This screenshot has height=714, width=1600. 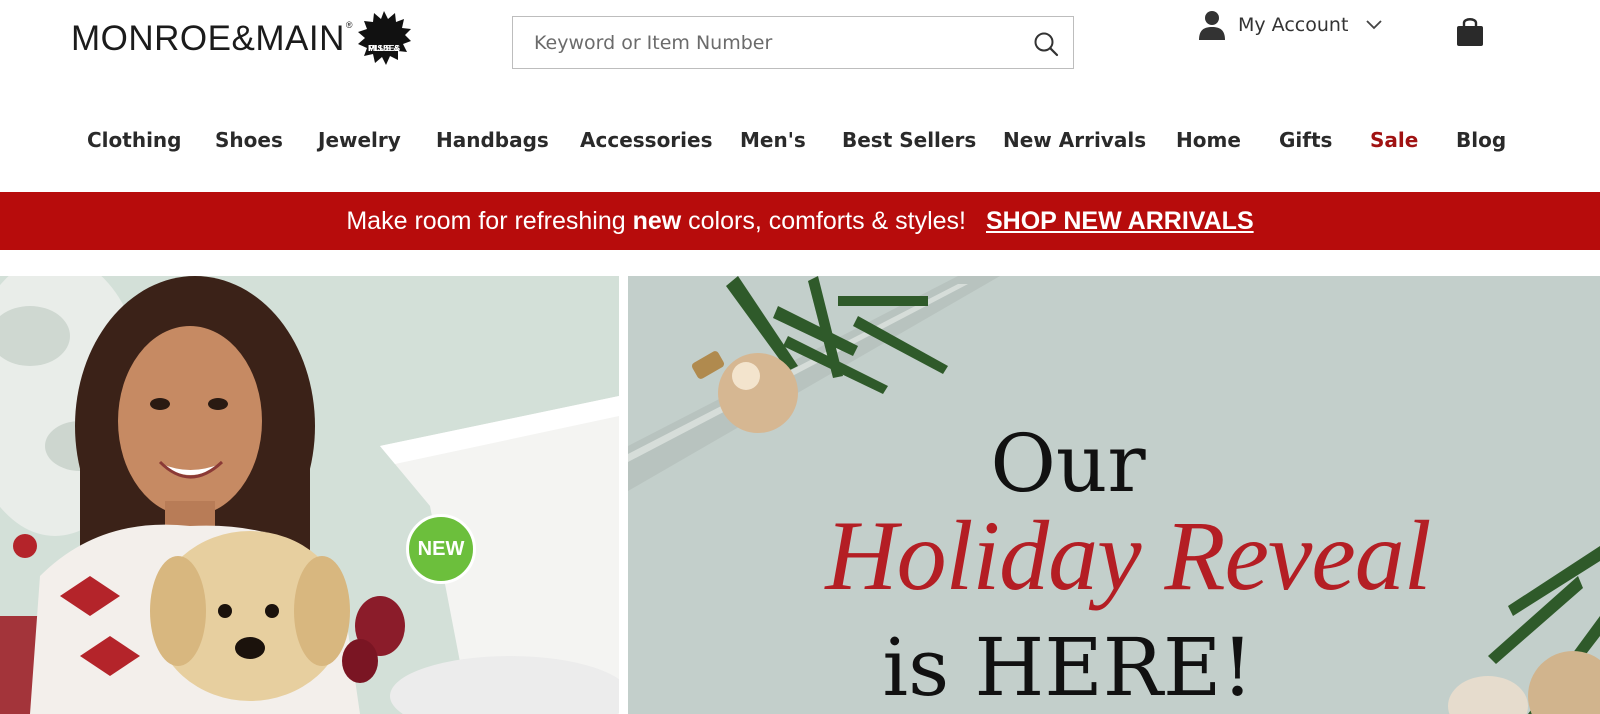 I want to click on nav-item-accessories: Accessories, so click(x=646, y=140).